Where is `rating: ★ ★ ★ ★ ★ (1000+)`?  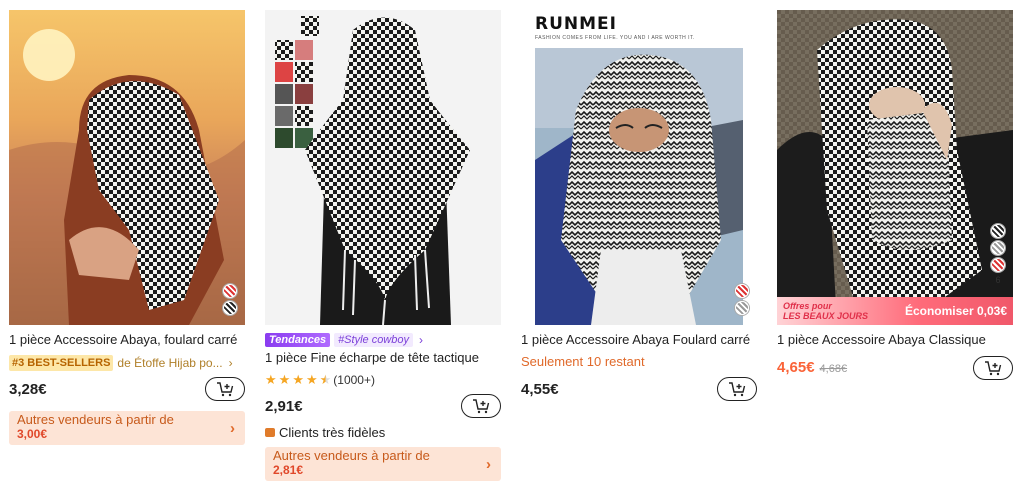
rating: ★ ★ ★ ★ ★ (1000+) is located at coordinates (383, 380).